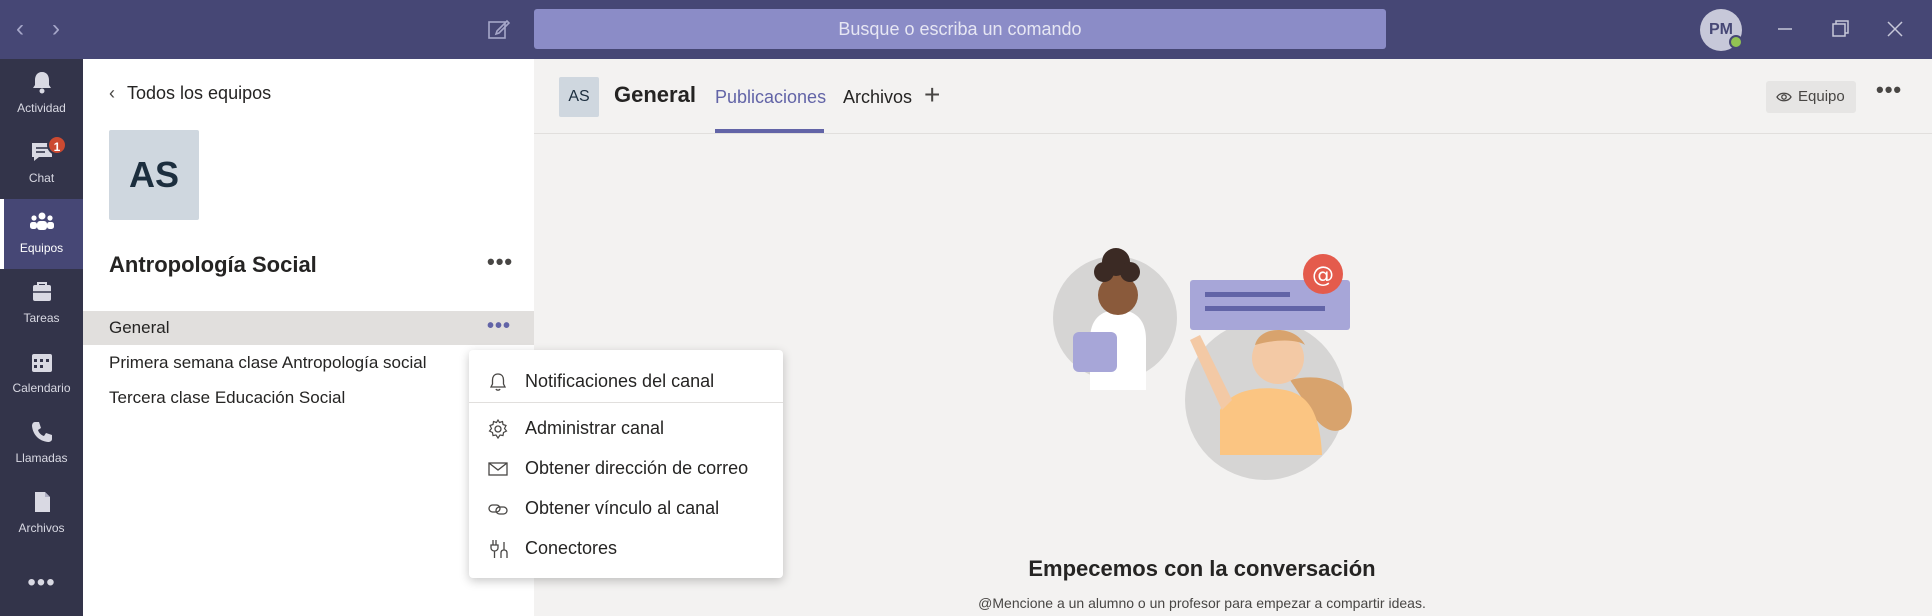  Describe the element at coordinates (41, 444) in the screenshot. I see `rail-item-llamadas: Llamadas` at that location.